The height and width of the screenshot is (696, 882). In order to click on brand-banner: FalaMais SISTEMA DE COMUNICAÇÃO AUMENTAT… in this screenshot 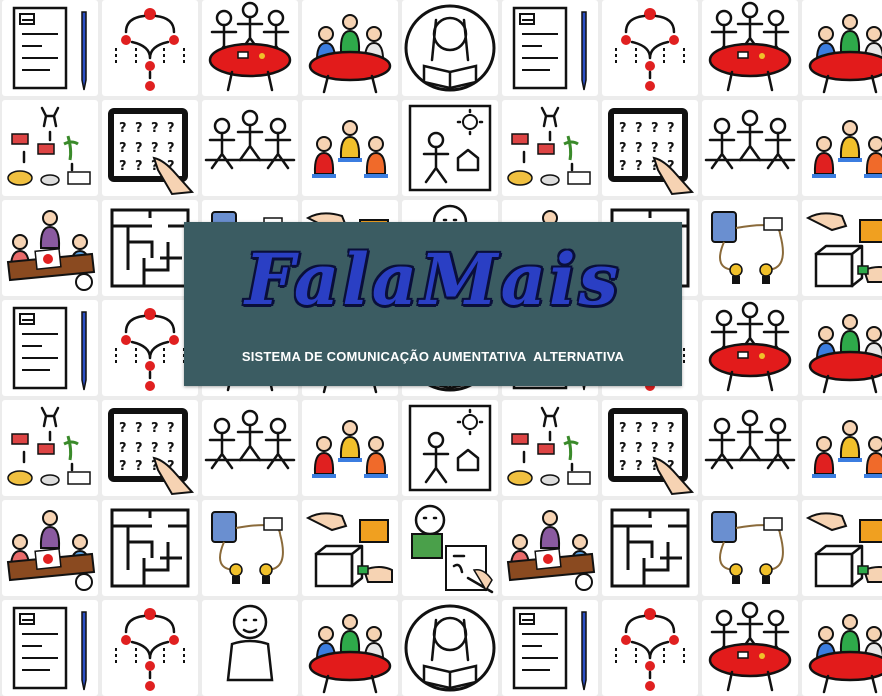, I will do `click(433, 304)`.